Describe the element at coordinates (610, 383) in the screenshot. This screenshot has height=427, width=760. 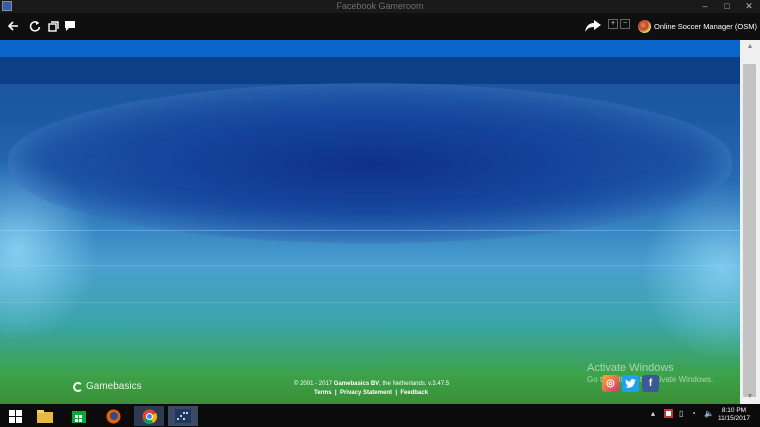
I see `instagram-icon: ◎` at that location.